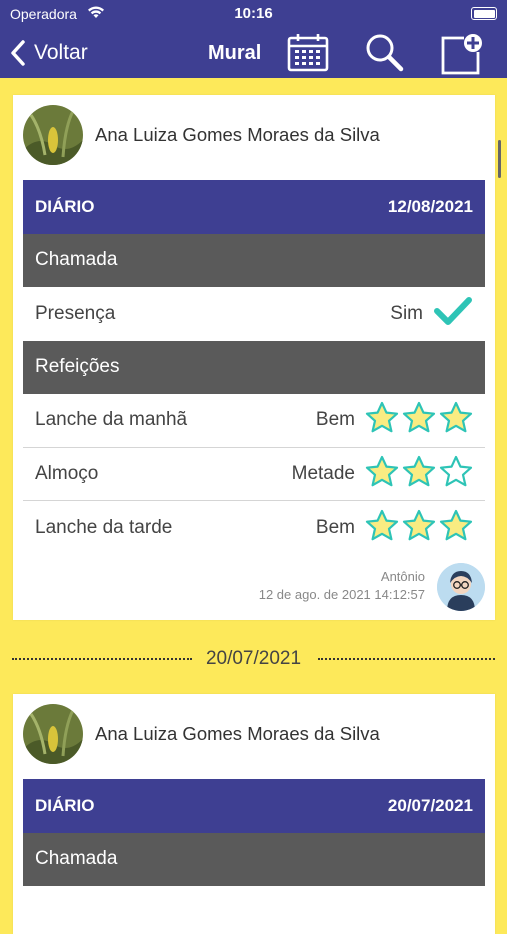  I want to click on app-header: Operadora 10:16 Voltar Mural, so click(253, 39).